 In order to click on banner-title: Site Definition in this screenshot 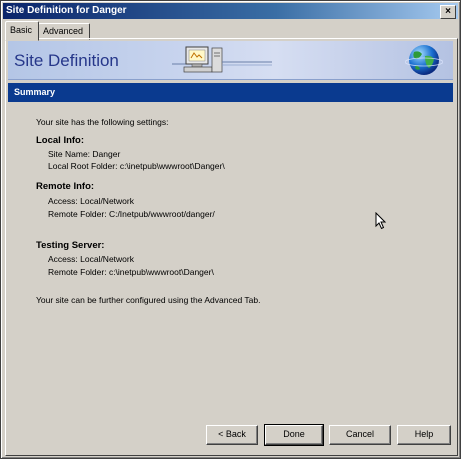, I will do `click(66, 60)`.